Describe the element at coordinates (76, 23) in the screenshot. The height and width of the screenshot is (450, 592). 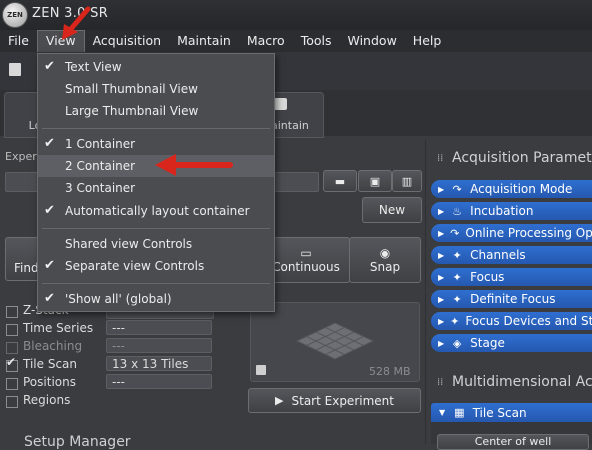
I see `arrow-to-view-menu-icon` at that location.